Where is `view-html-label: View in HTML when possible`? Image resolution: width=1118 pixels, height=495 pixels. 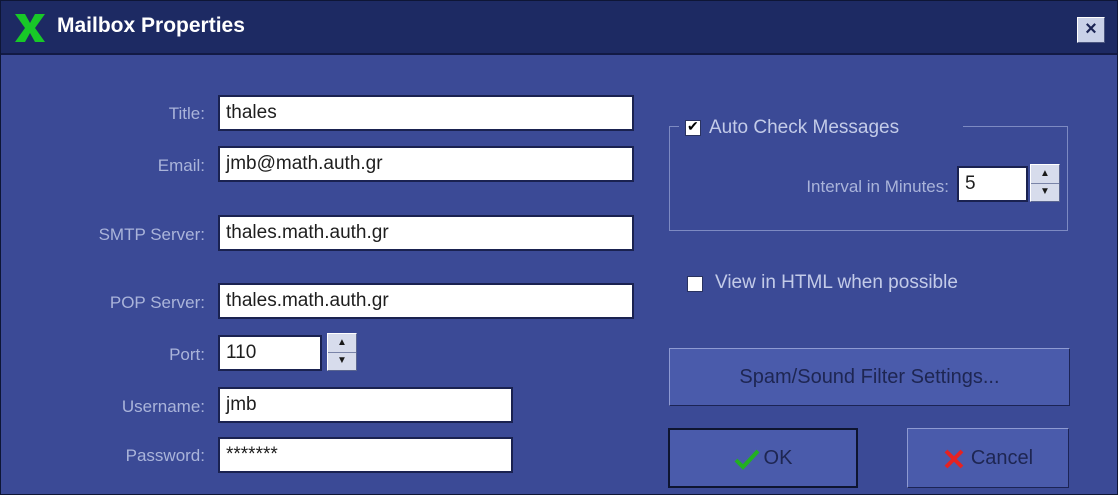
view-html-label: View in HTML when possible is located at coordinates (836, 283).